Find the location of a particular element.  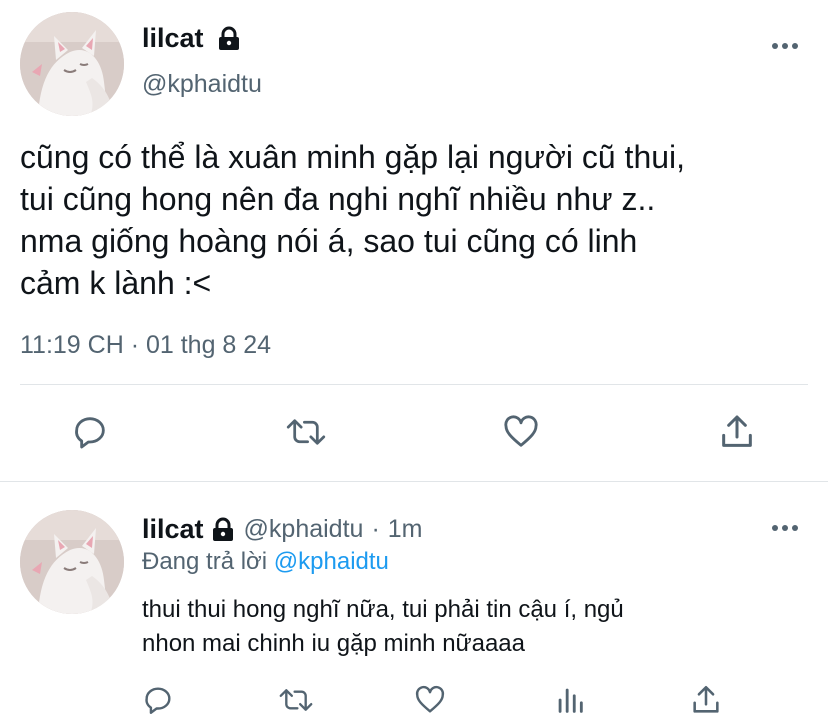

divider is located at coordinates (414, 384).